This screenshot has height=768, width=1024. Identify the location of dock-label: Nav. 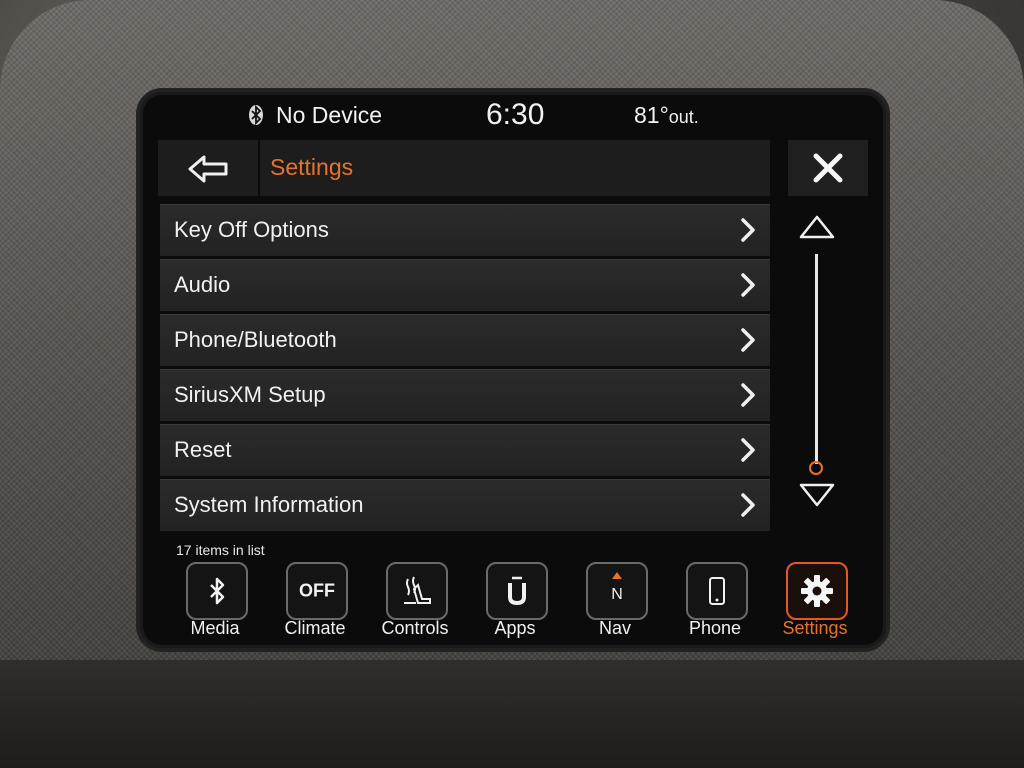
(614, 628).